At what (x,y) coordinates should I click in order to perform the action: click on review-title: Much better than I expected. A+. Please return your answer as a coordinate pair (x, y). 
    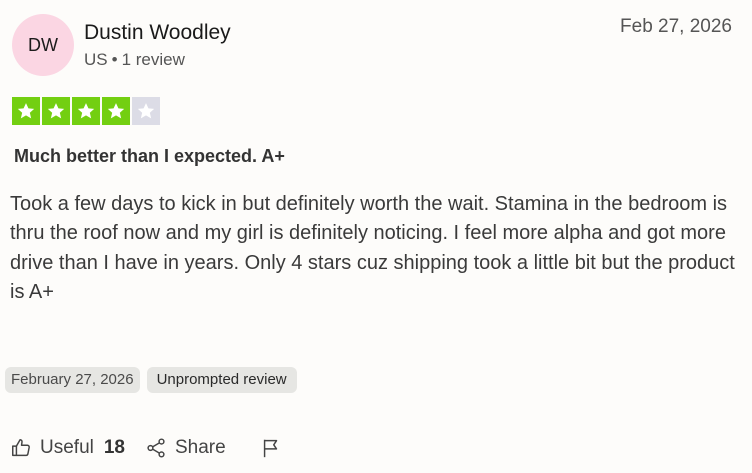
    Looking at the image, I should click on (149, 156).